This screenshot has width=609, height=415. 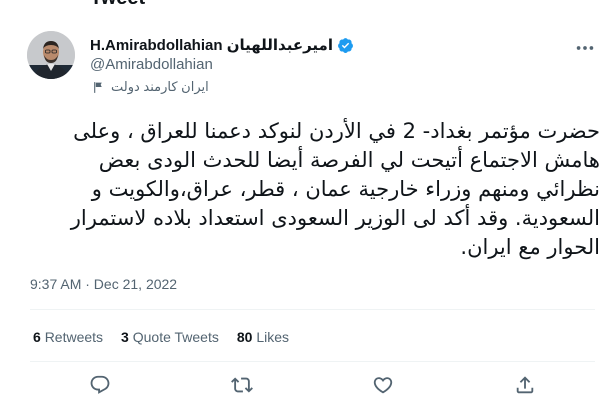 What do you see at coordinates (244, 337) in the screenshot?
I see `likes-count: 80` at bounding box center [244, 337].